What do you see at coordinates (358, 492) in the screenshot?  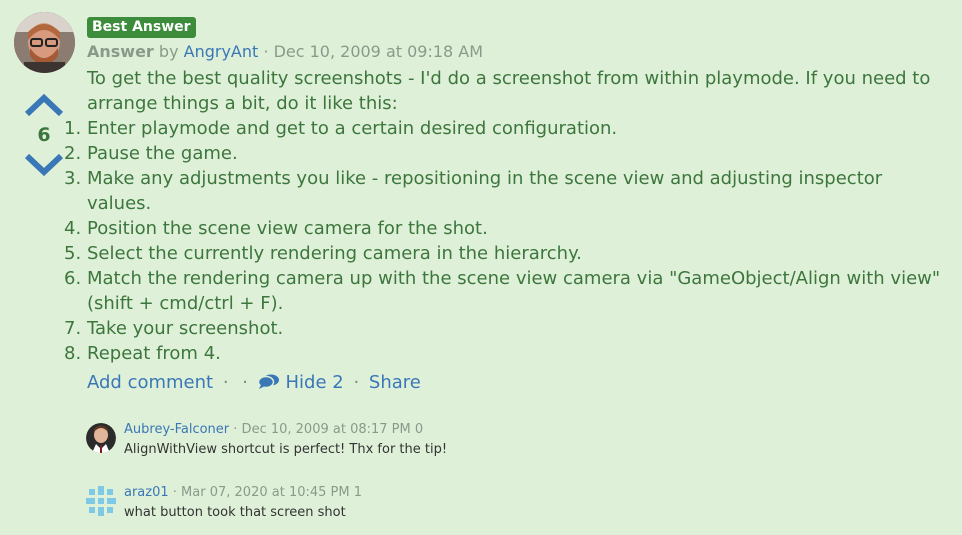 I see `comment-votes: 1` at bounding box center [358, 492].